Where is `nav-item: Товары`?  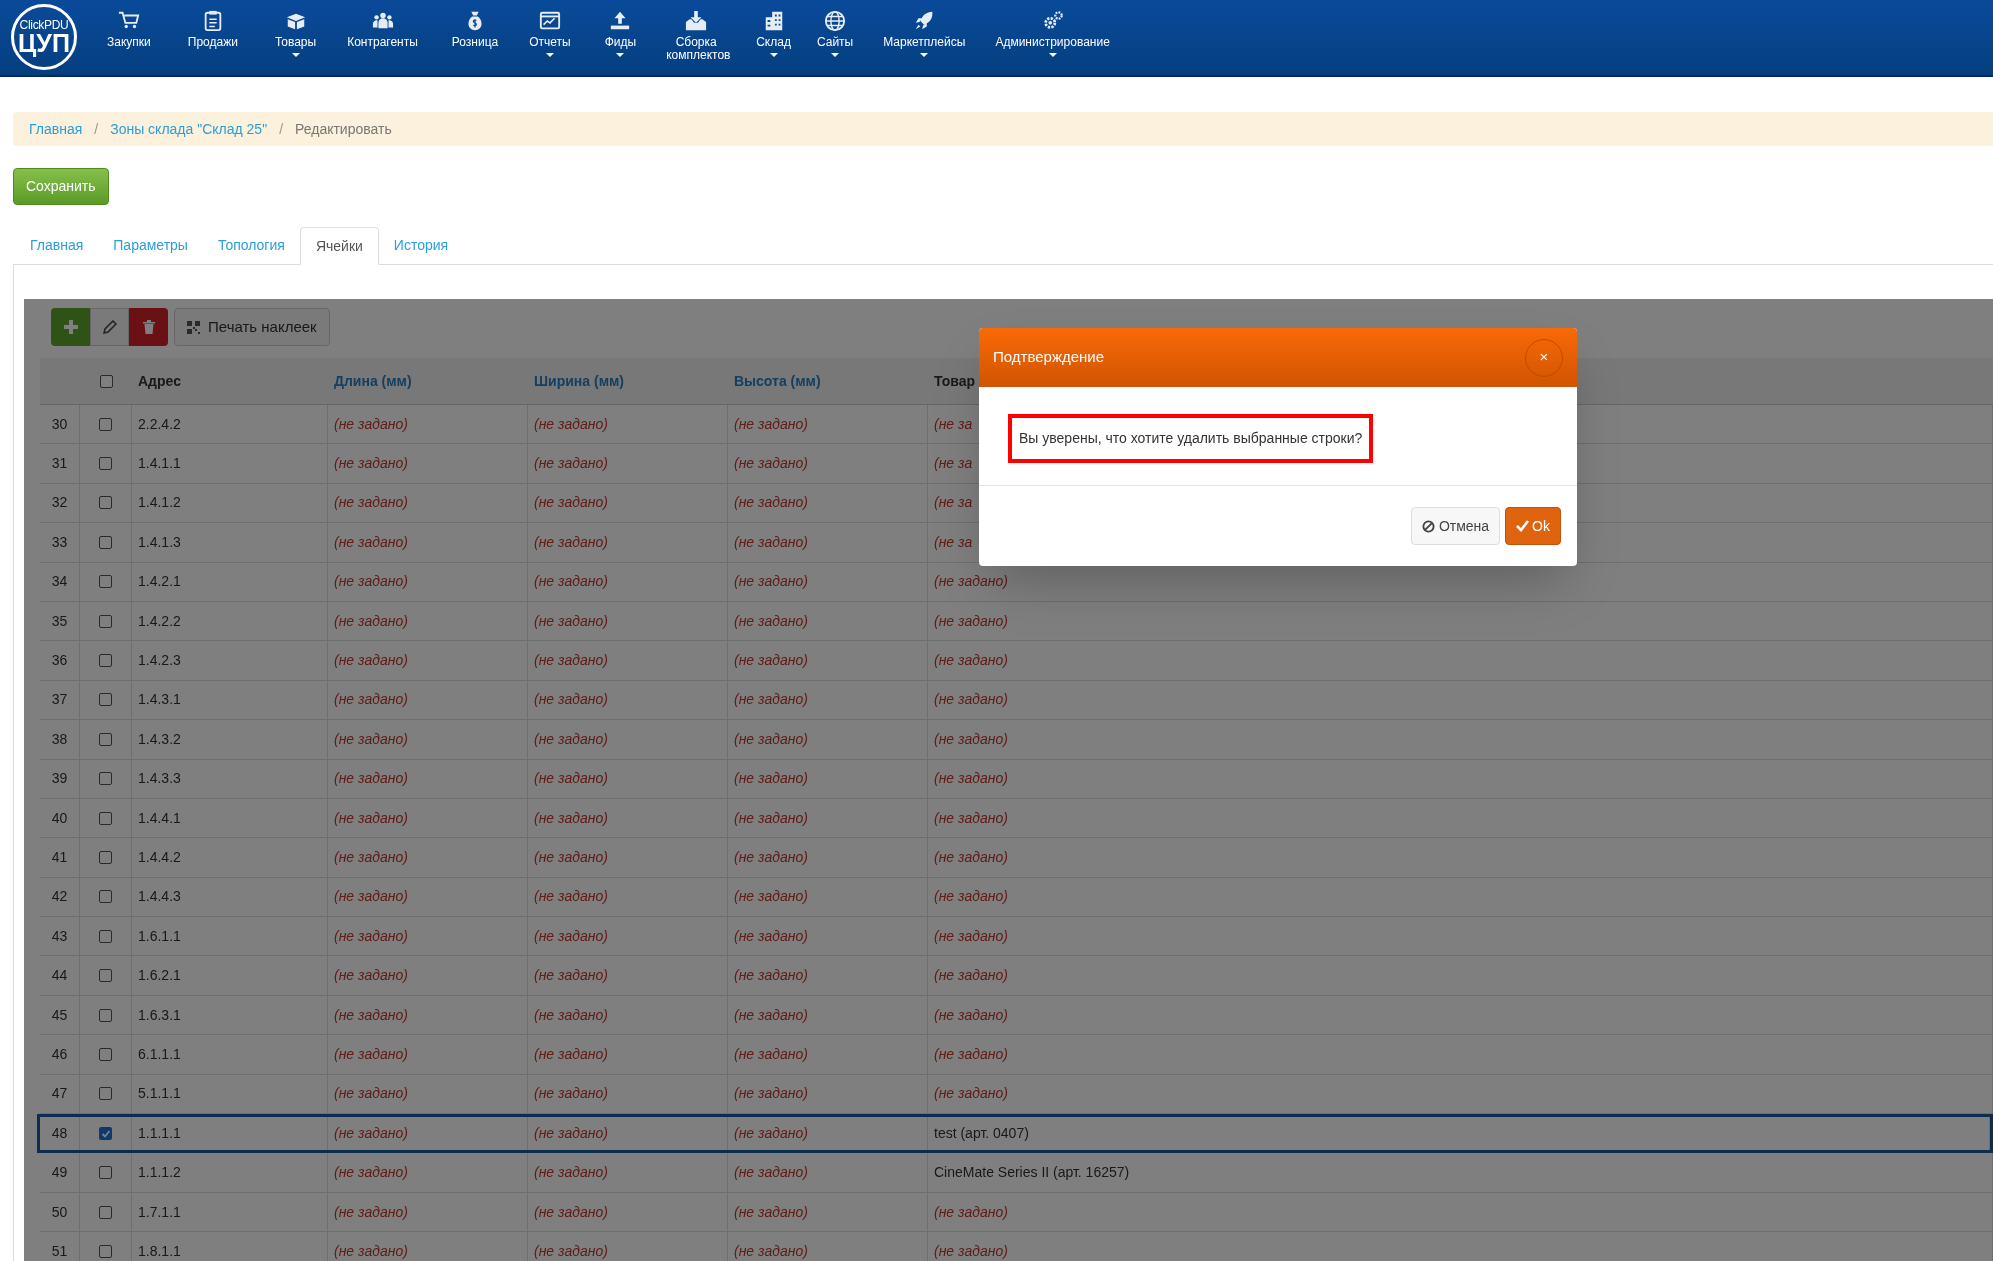 nav-item: Товары is located at coordinates (295, 28).